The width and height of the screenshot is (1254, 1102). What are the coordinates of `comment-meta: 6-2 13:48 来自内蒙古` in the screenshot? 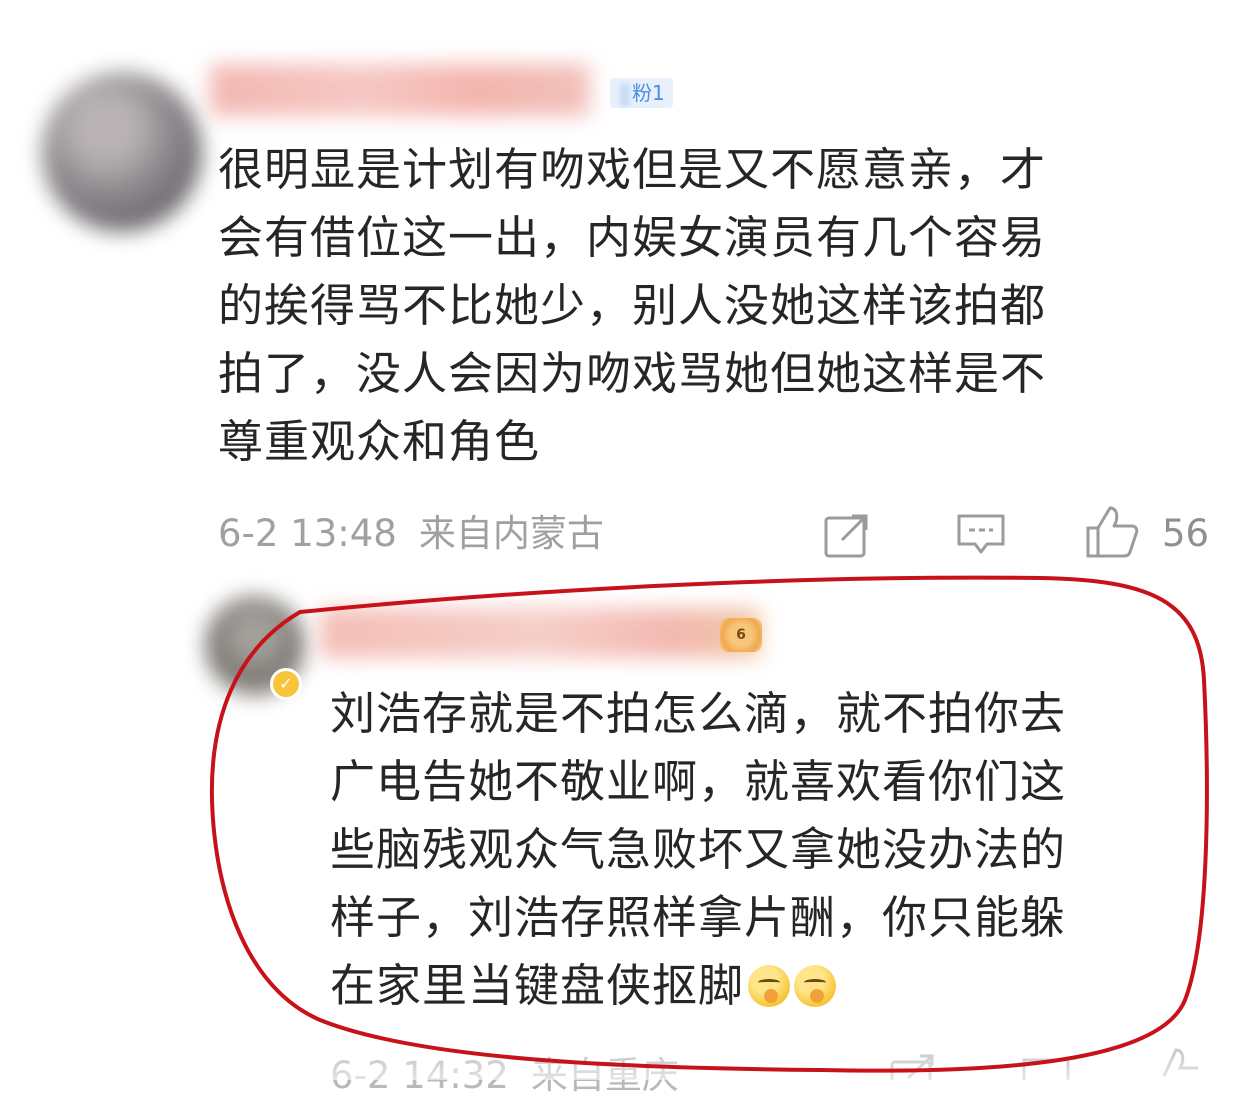 It's located at (422, 534).